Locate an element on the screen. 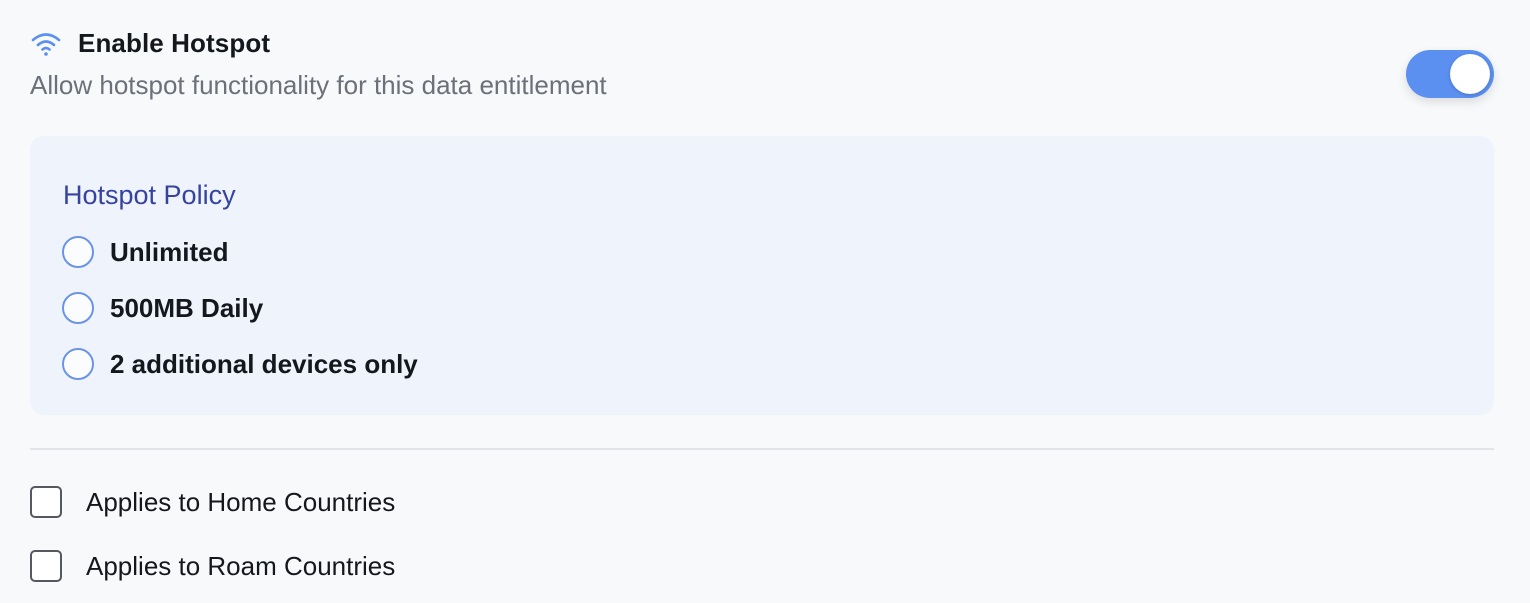 The width and height of the screenshot is (1530, 603). wifi-icon is located at coordinates (46, 44).